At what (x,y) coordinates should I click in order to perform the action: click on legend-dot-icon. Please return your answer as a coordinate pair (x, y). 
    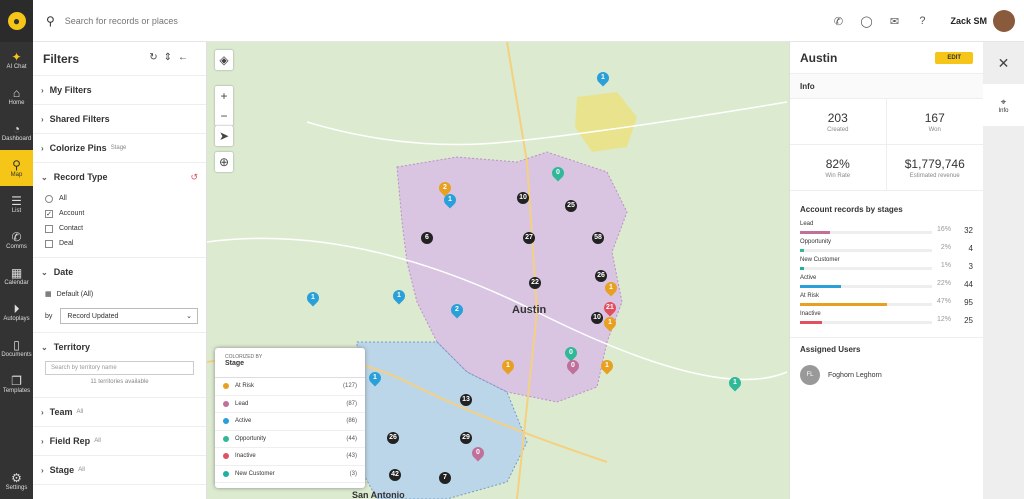
    Looking at the image, I should click on (226, 421).